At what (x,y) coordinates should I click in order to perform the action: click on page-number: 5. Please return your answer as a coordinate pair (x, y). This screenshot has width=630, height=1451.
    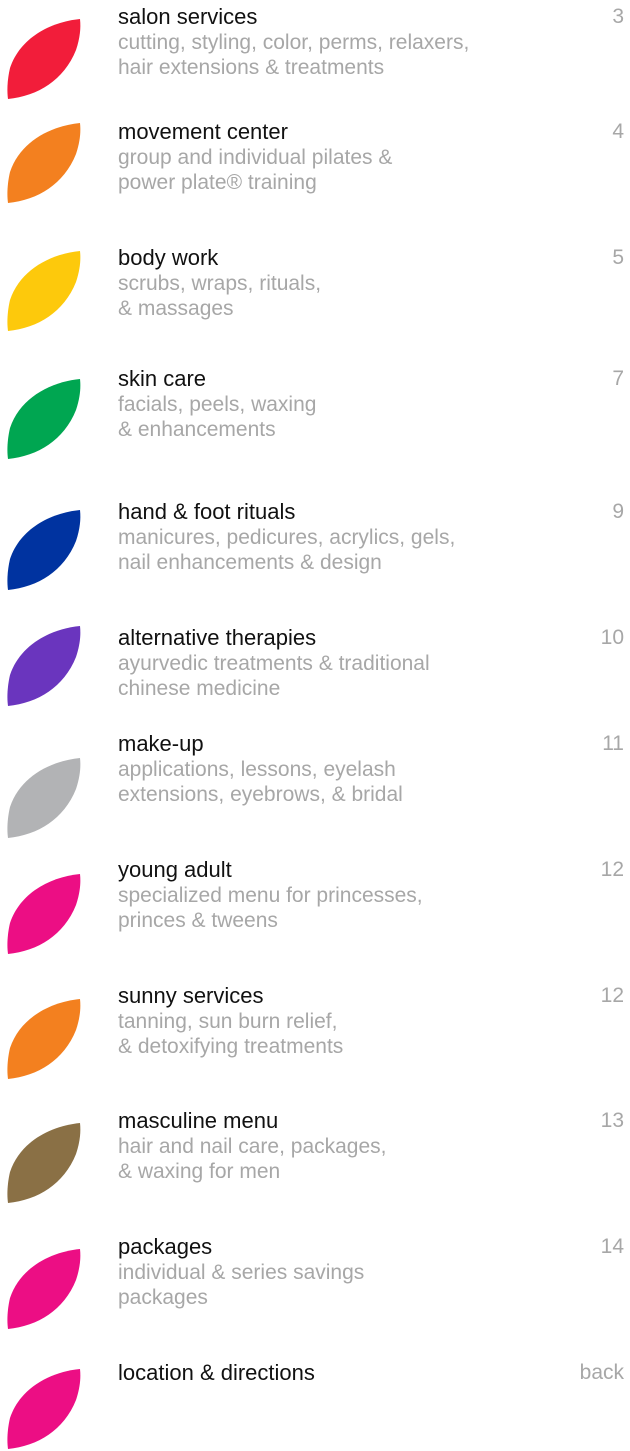
    Looking at the image, I should click on (618, 257).